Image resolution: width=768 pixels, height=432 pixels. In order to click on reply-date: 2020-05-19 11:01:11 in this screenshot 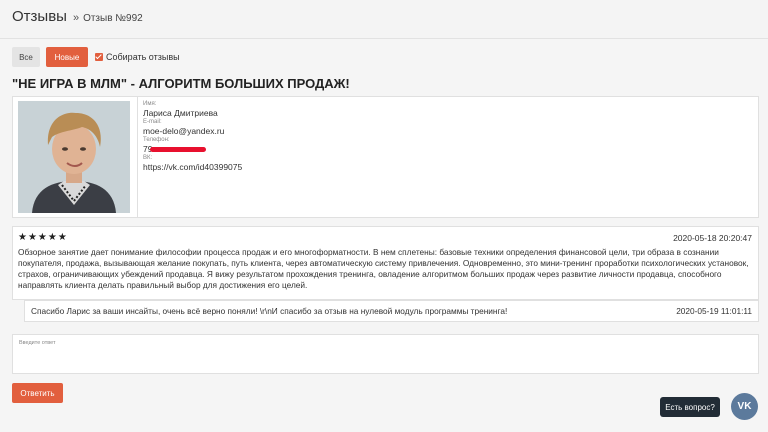, I will do `click(714, 311)`.